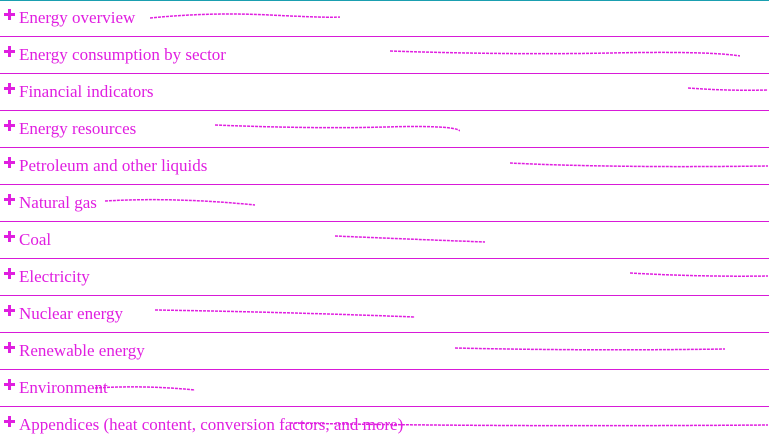 The height and width of the screenshot is (444, 769). What do you see at coordinates (35, 239) in the screenshot?
I see `section-label: Coal` at bounding box center [35, 239].